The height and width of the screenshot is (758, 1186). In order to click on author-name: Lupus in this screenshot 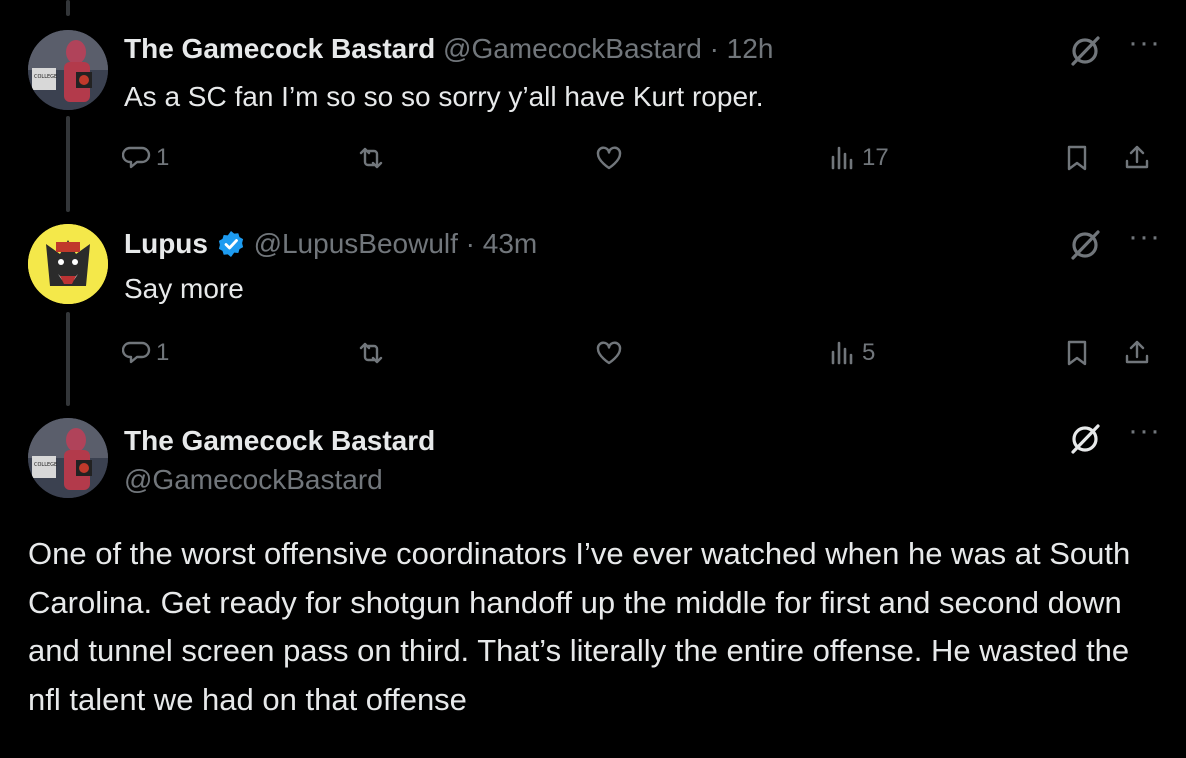, I will do `click(166, 243)`.